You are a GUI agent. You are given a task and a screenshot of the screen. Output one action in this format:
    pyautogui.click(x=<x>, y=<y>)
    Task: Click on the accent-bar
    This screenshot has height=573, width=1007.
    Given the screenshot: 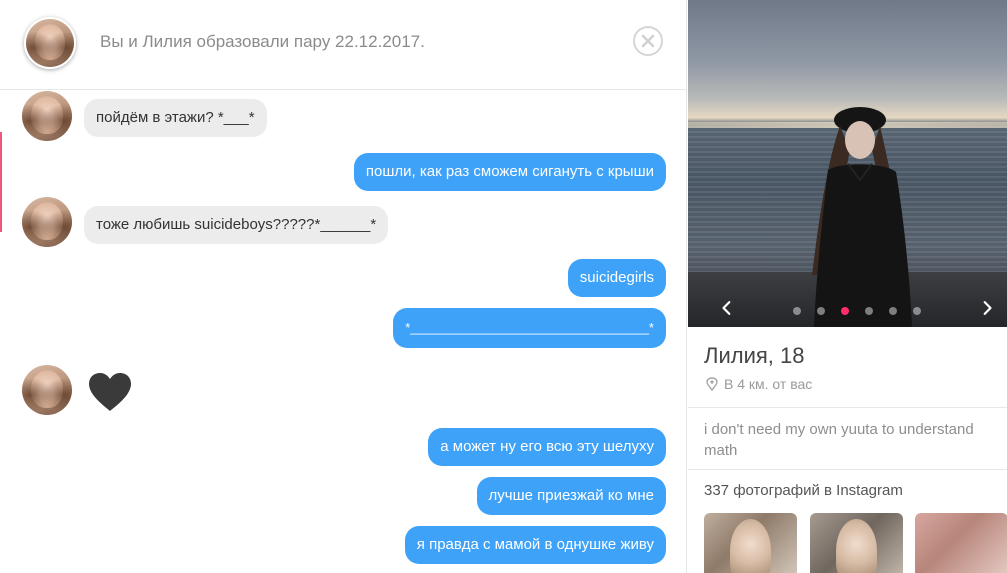 What is the action you would take?
    pyautogui.click(x=1, y=182)
    